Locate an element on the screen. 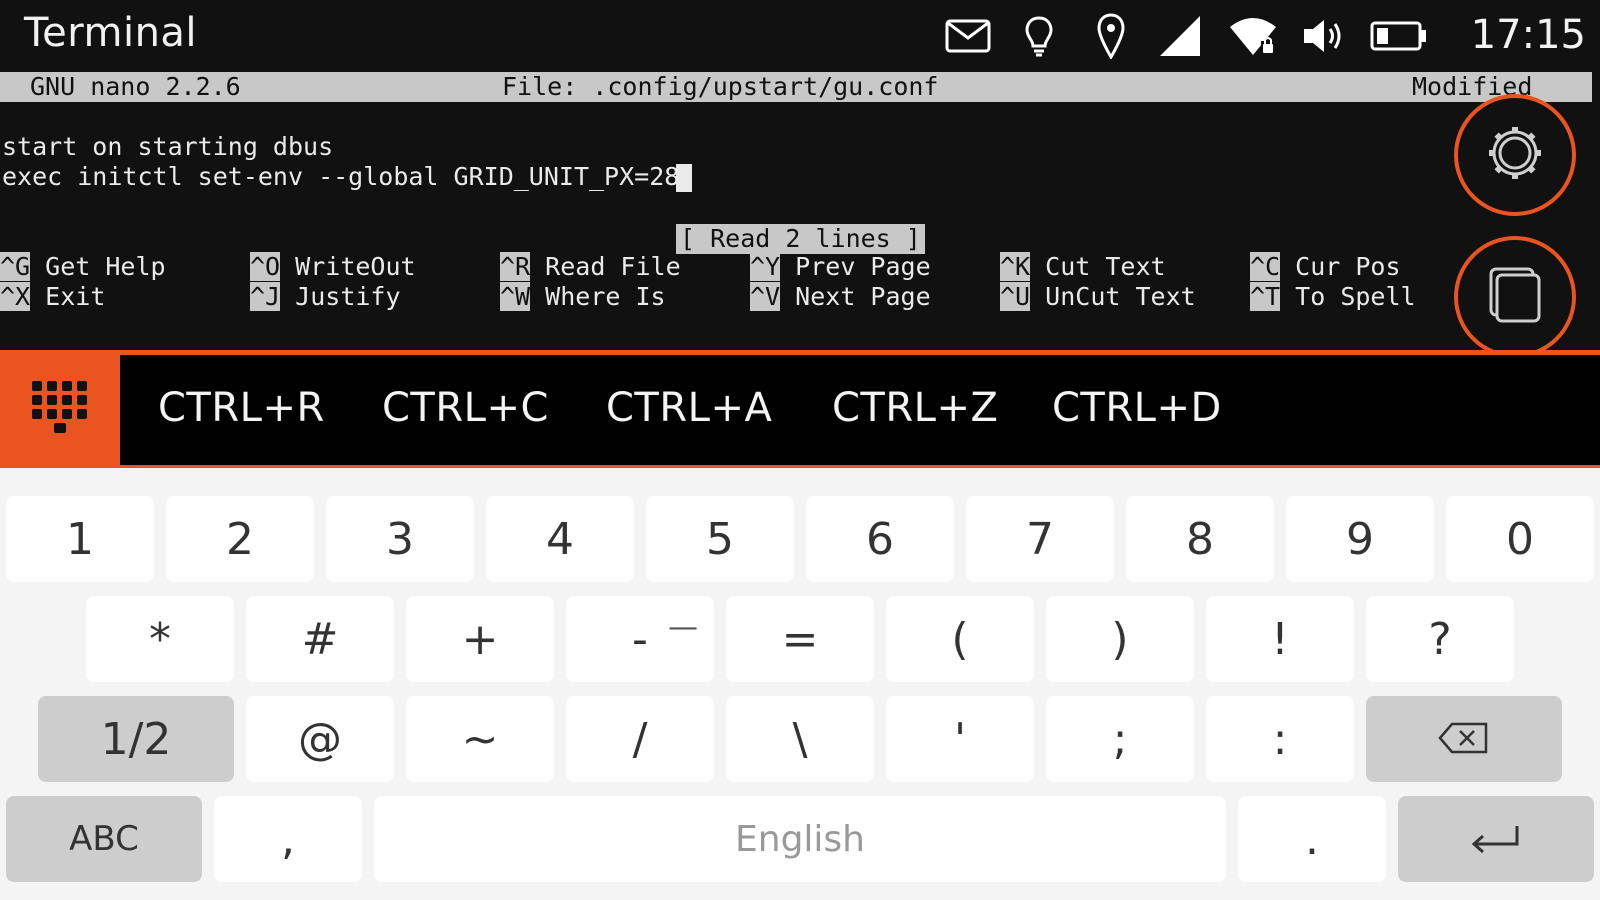 Image resolution: width=1600 pixels, height=900 pixels. shortcut-label: To Spell is located at coordinates (1355, 296).